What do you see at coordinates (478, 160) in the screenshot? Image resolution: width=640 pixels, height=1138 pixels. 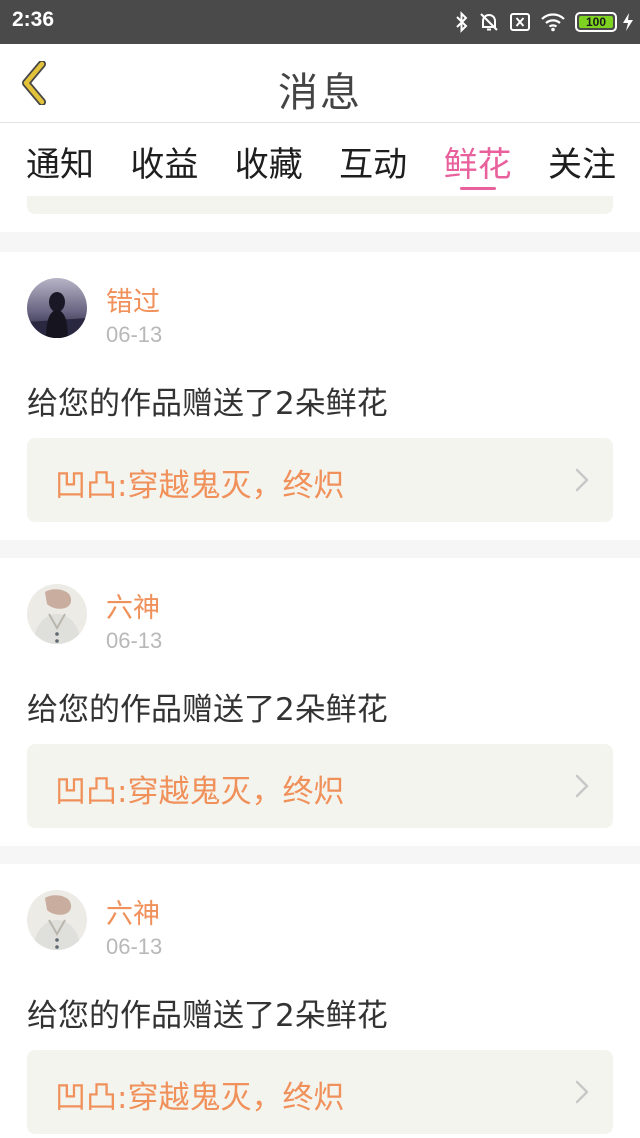 I see `tab-flowers: 鲜花` at bounding box center [478, 160].